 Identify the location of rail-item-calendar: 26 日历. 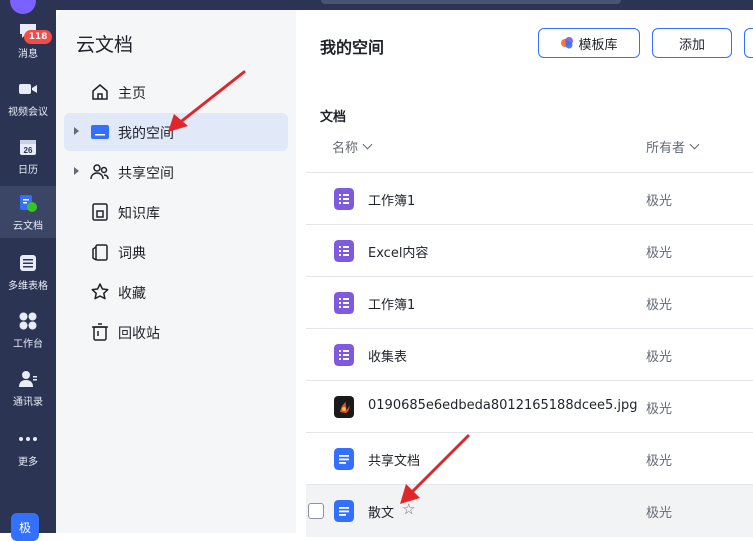
(28, 156).